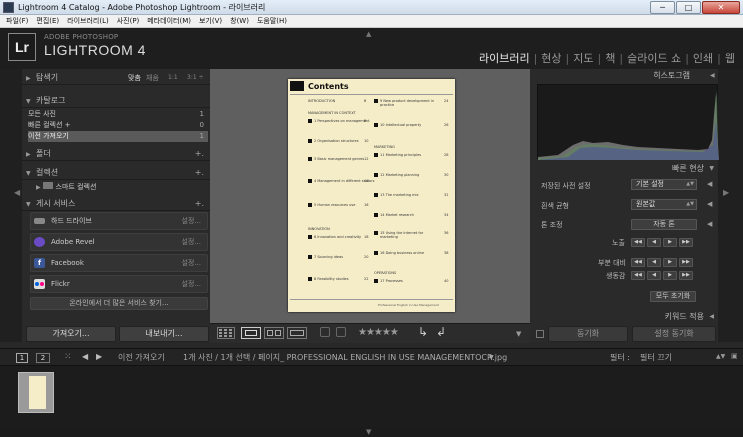 The image size is (743, 437). I want to click on publish-services-header: ▼ 게시 서비스 +., so click(116, 204).